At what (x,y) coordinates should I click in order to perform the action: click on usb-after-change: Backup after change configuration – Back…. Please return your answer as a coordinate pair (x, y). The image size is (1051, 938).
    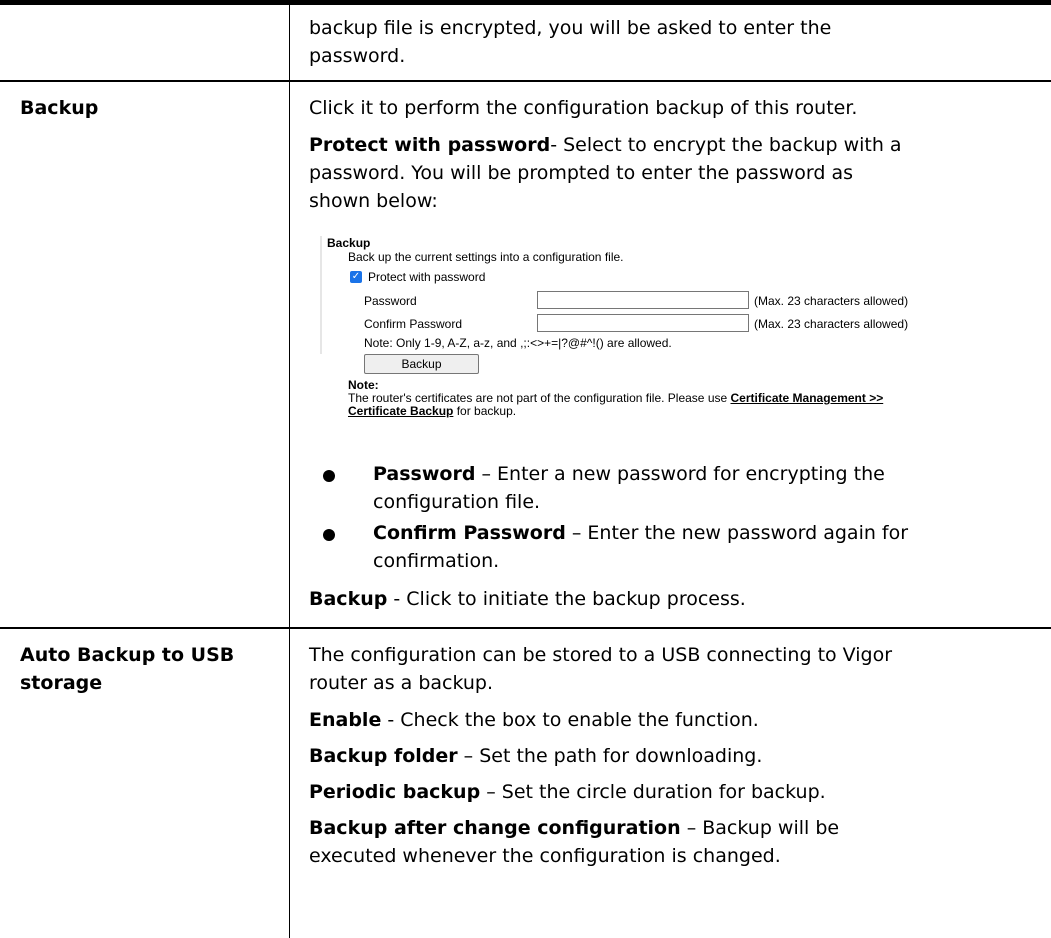
    Looking at the image, I should click on (574, 828).